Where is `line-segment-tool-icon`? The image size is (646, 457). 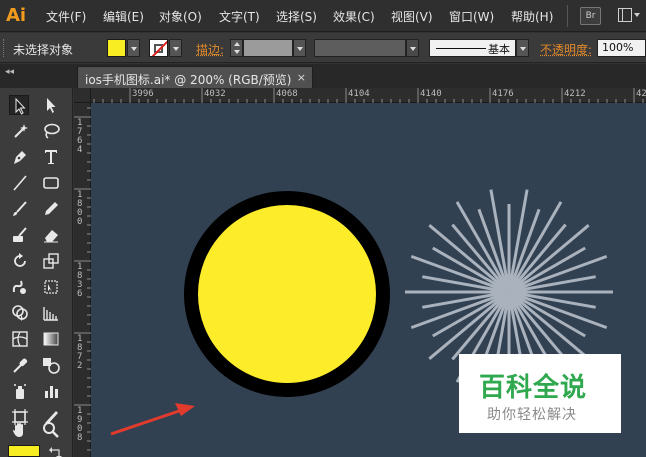 line-segment-tool-icon is located at coordinates (20, 183).